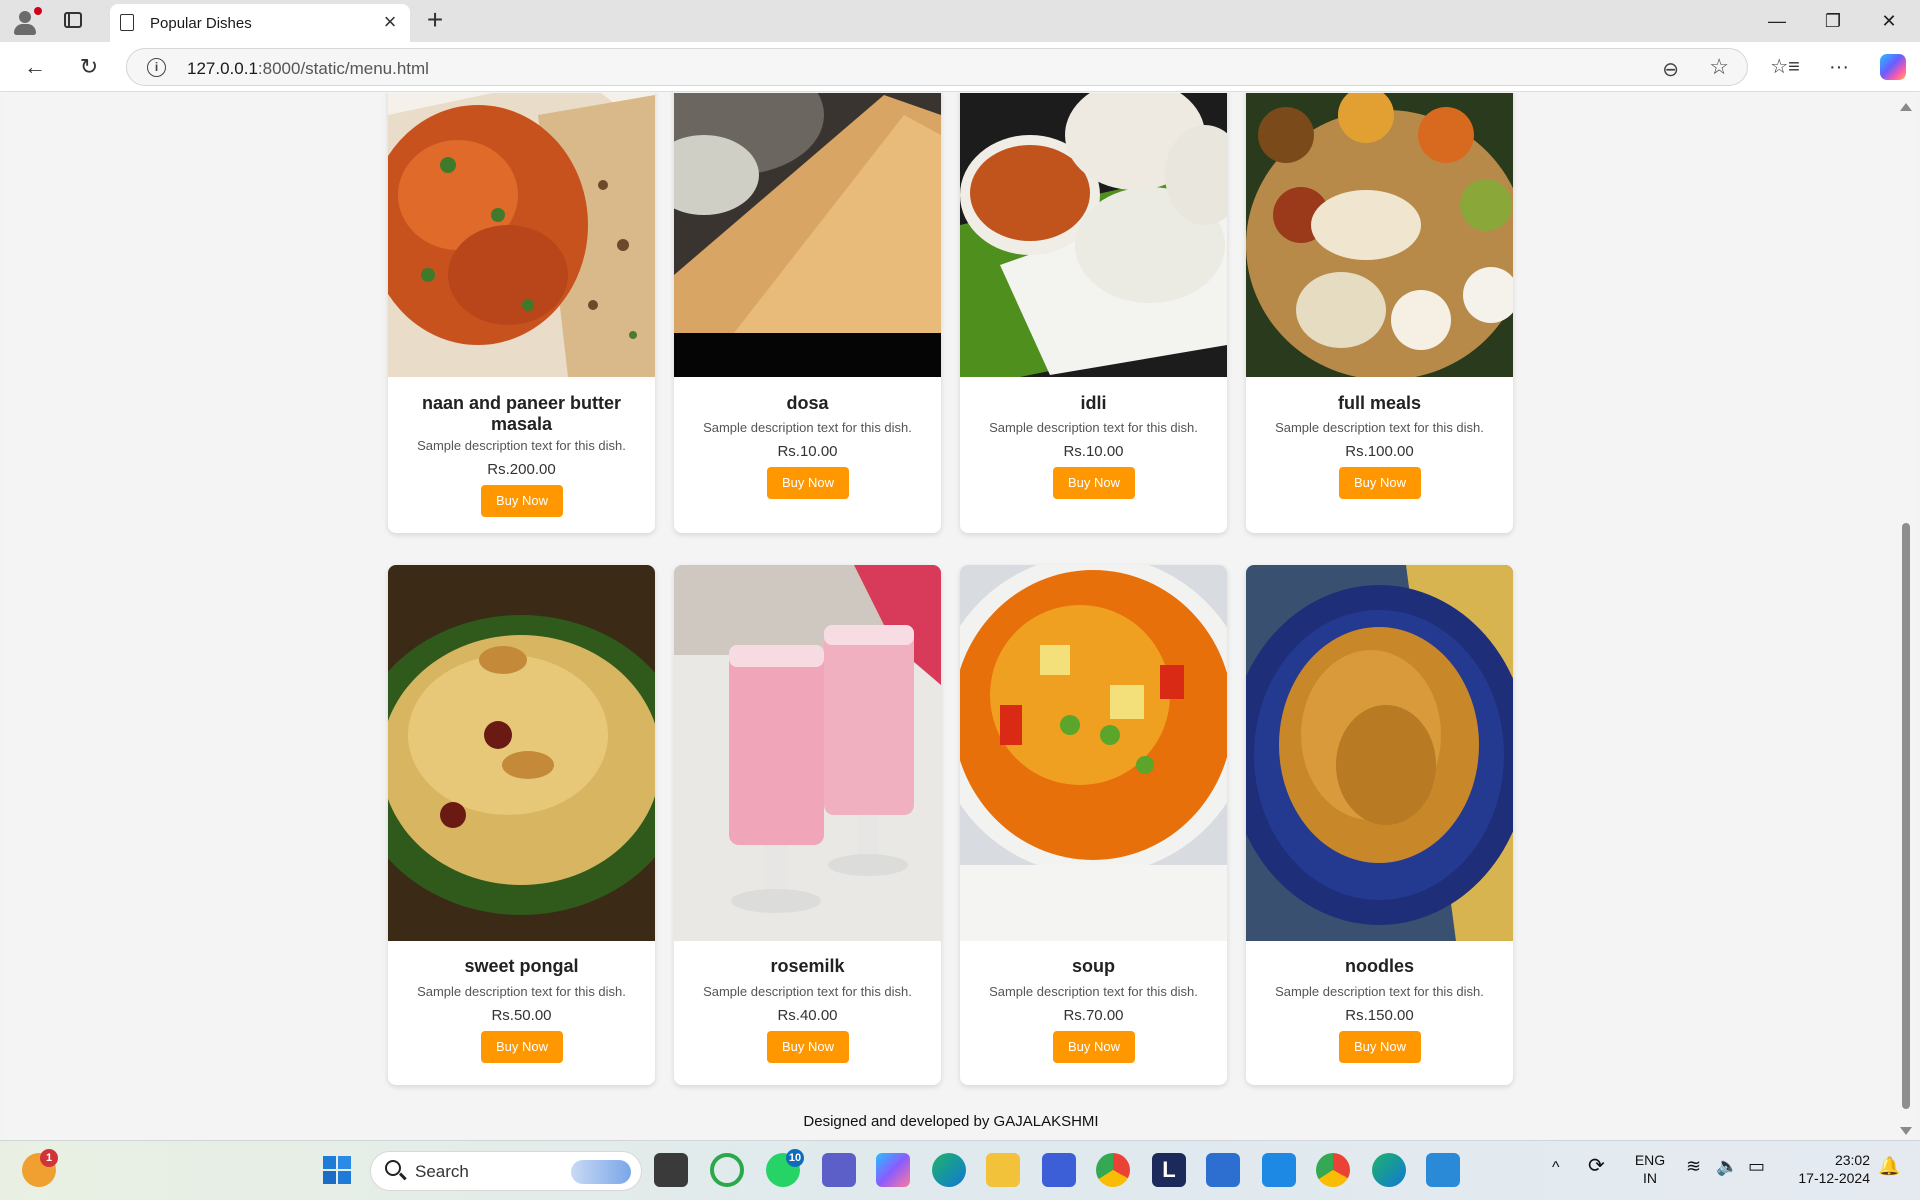 The image size is (1920, 1200). I want to click on page-footer: Designed and developed by GAJALAKSHMI, so click(951, 1121).